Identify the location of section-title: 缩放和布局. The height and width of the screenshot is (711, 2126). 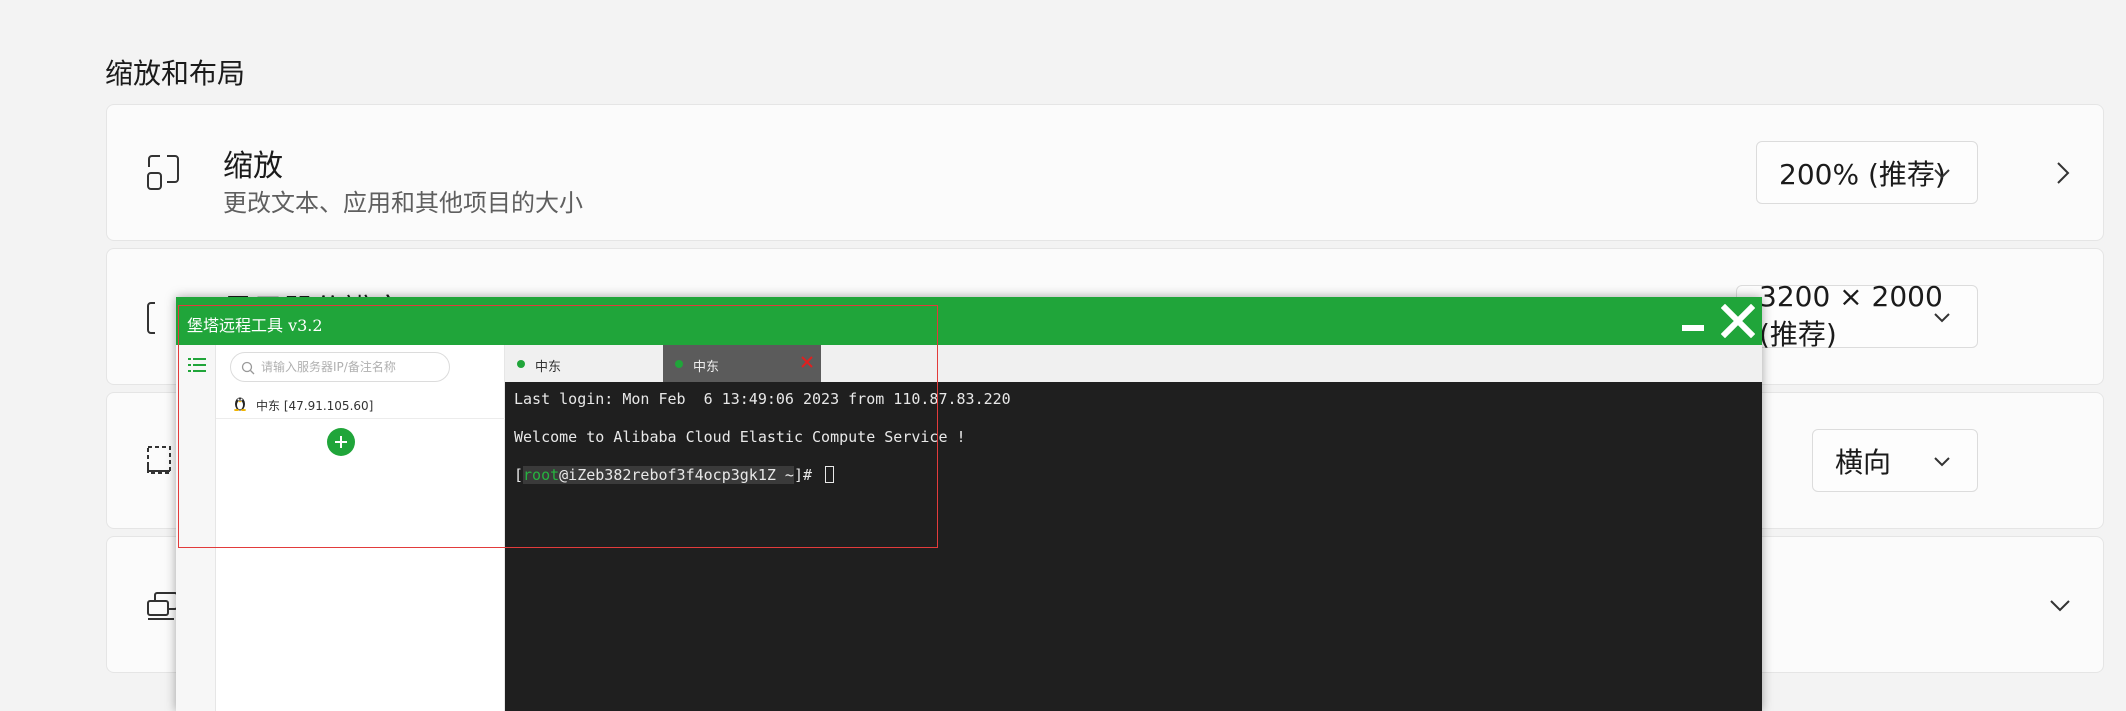
(175, 73).